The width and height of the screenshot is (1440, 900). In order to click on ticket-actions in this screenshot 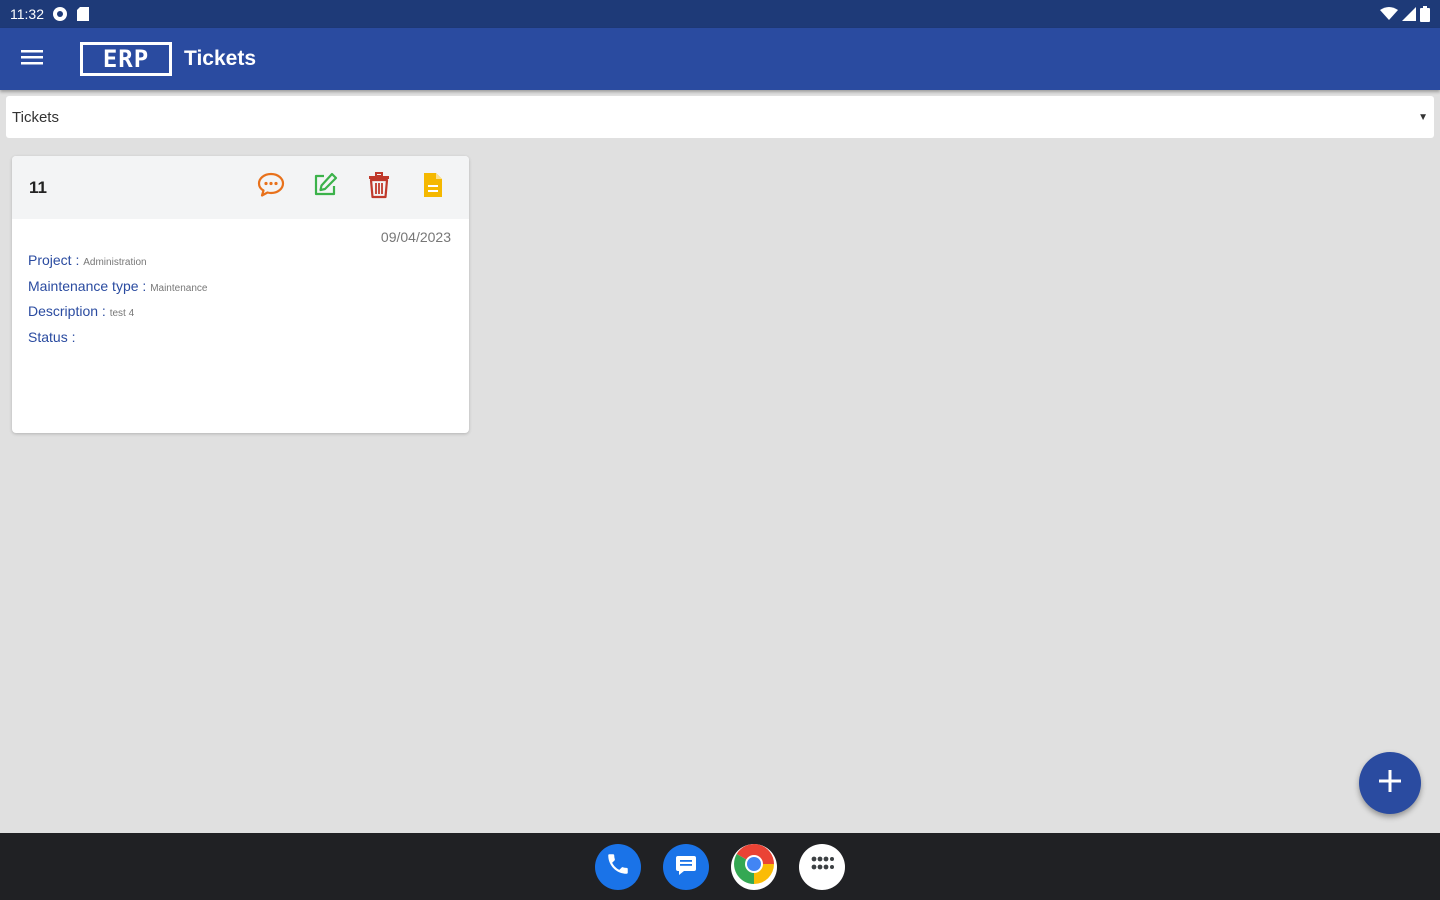, I will do `click(361, 188)`.